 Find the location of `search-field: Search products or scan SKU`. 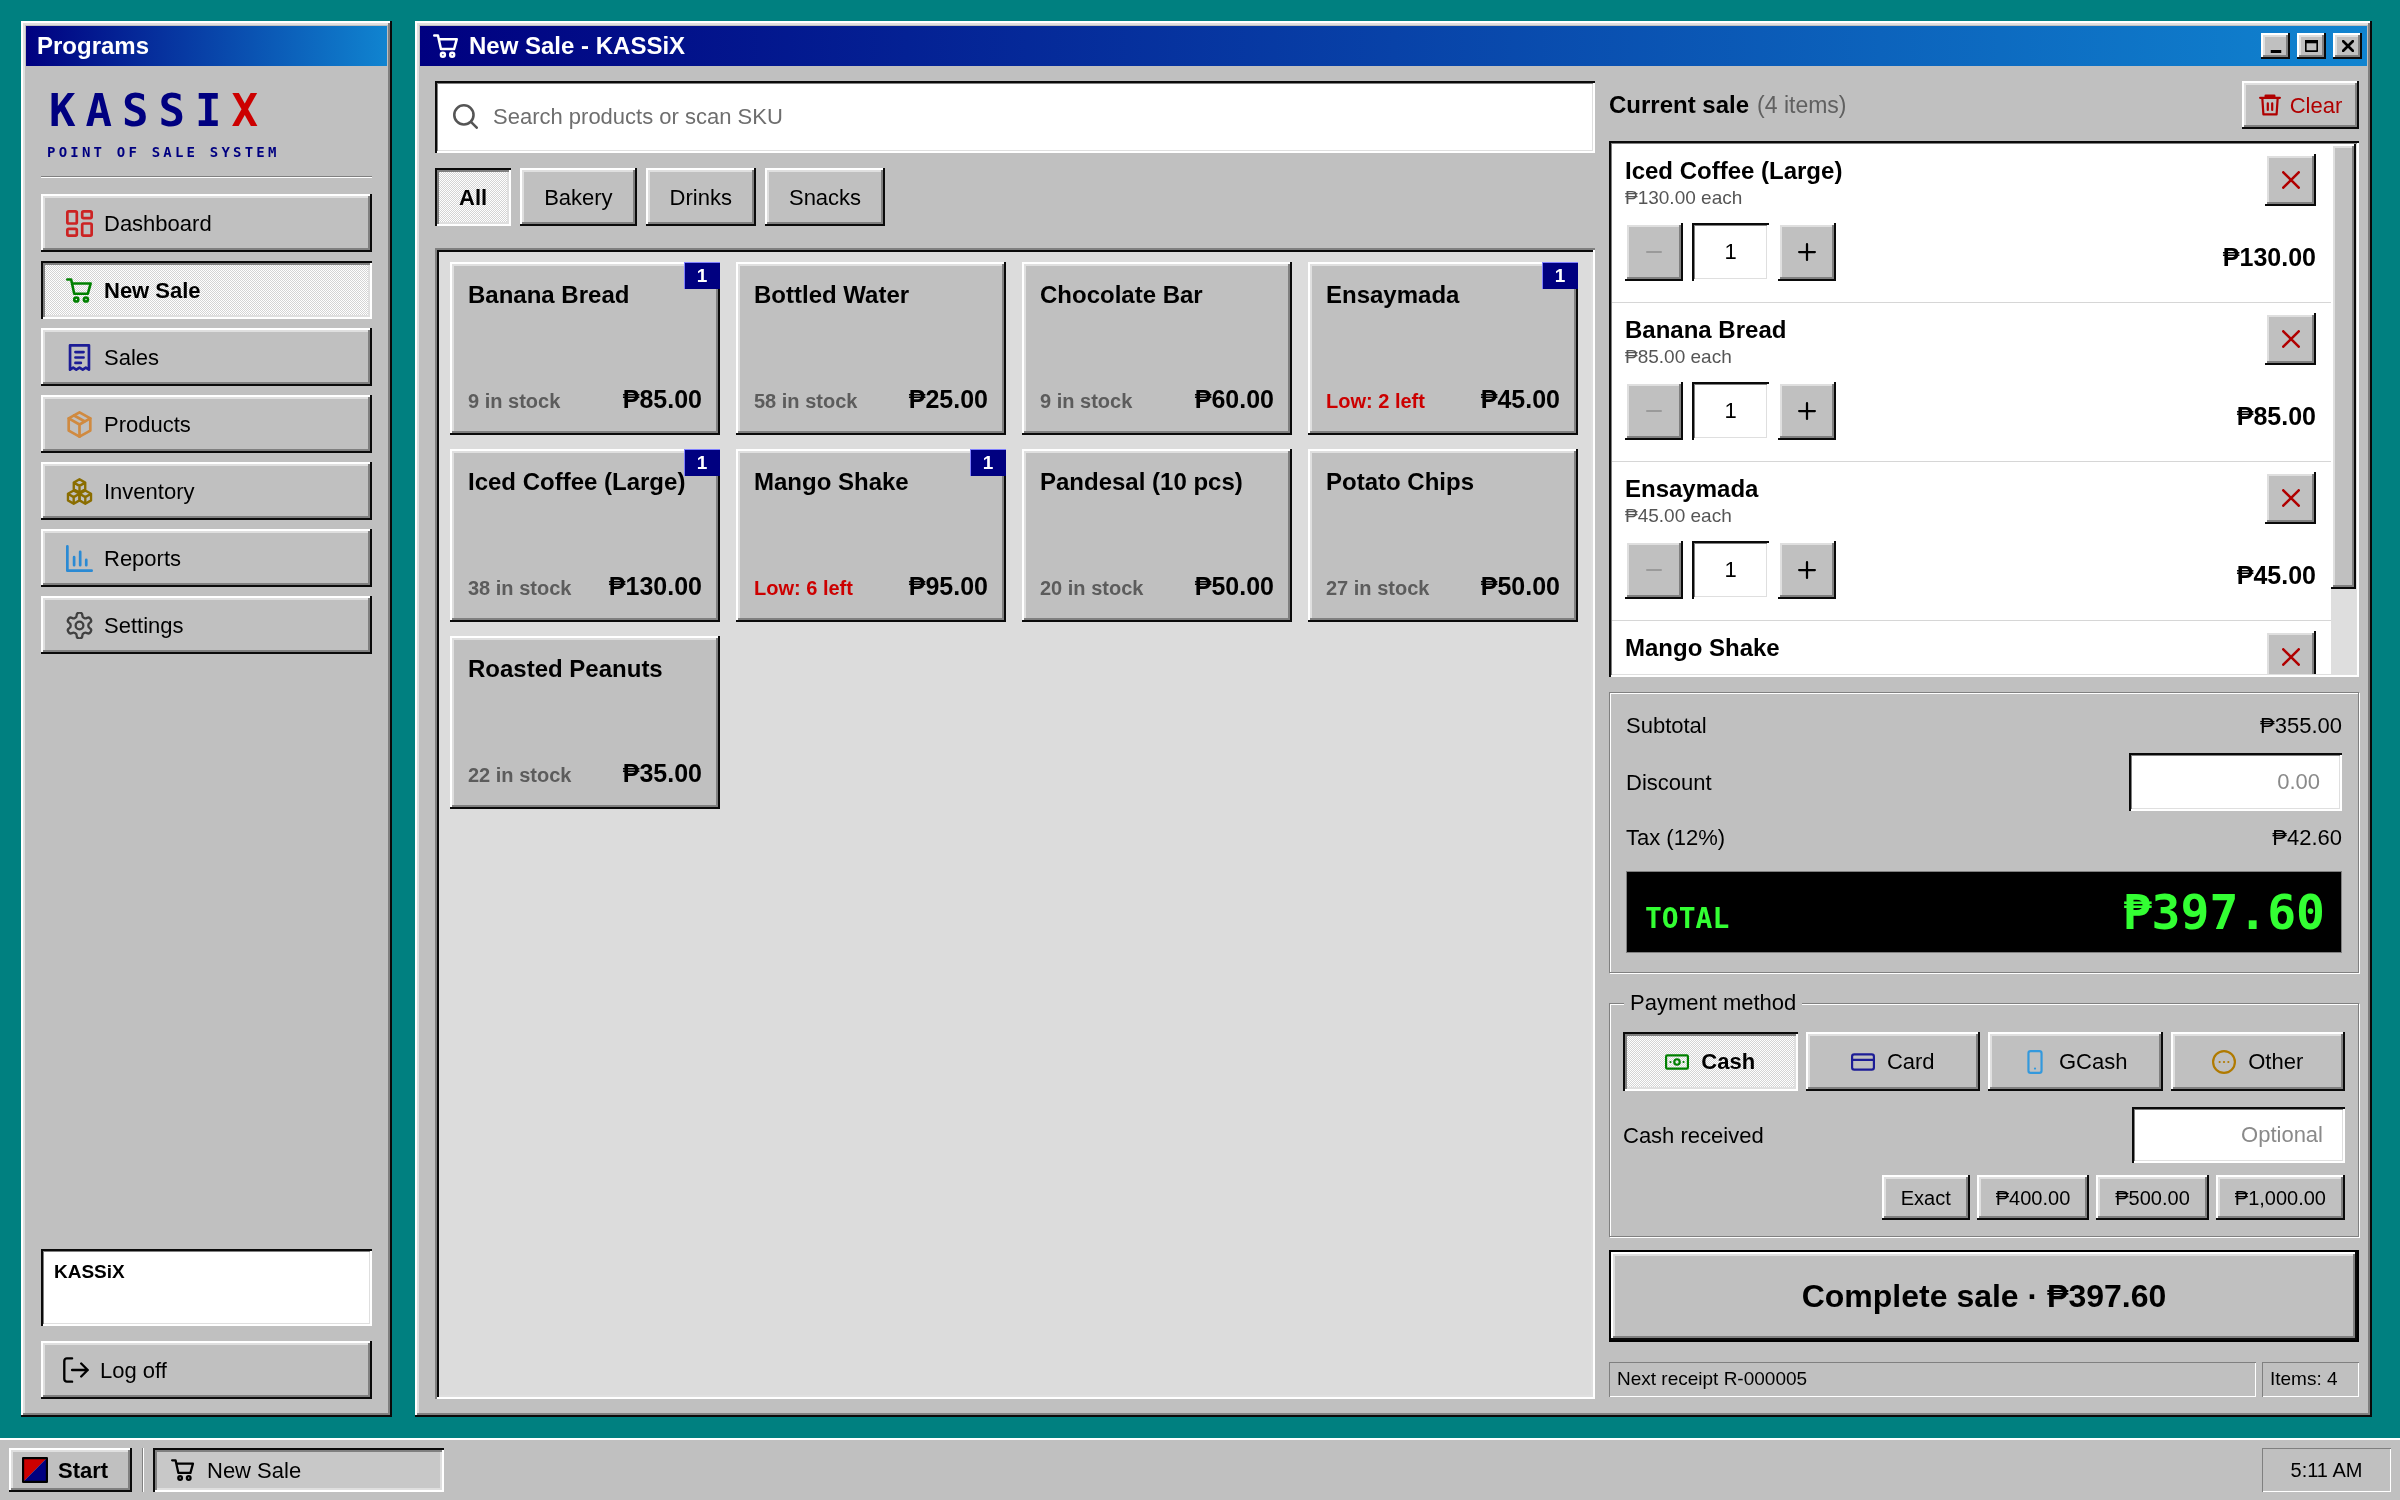

search-field: Search products or scan SKU is located at coordinates (1015, 117).